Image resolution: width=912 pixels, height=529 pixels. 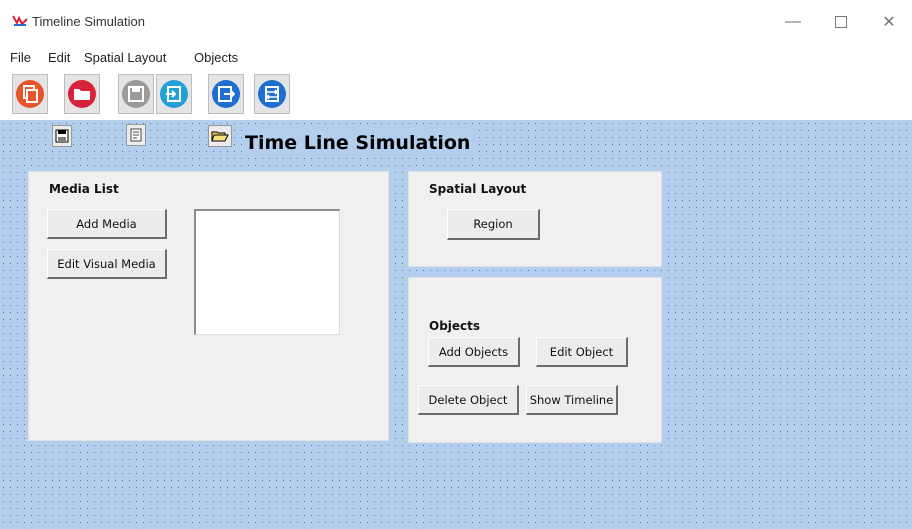 I want to click on properties-button, so click(x=136, y=135).